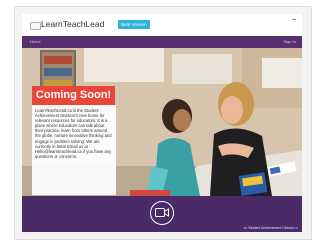 The image size is (322, 244). I want to click on video-bar: ▪▪▪ Student Achievement Division ▪▪, so click(162, 214).